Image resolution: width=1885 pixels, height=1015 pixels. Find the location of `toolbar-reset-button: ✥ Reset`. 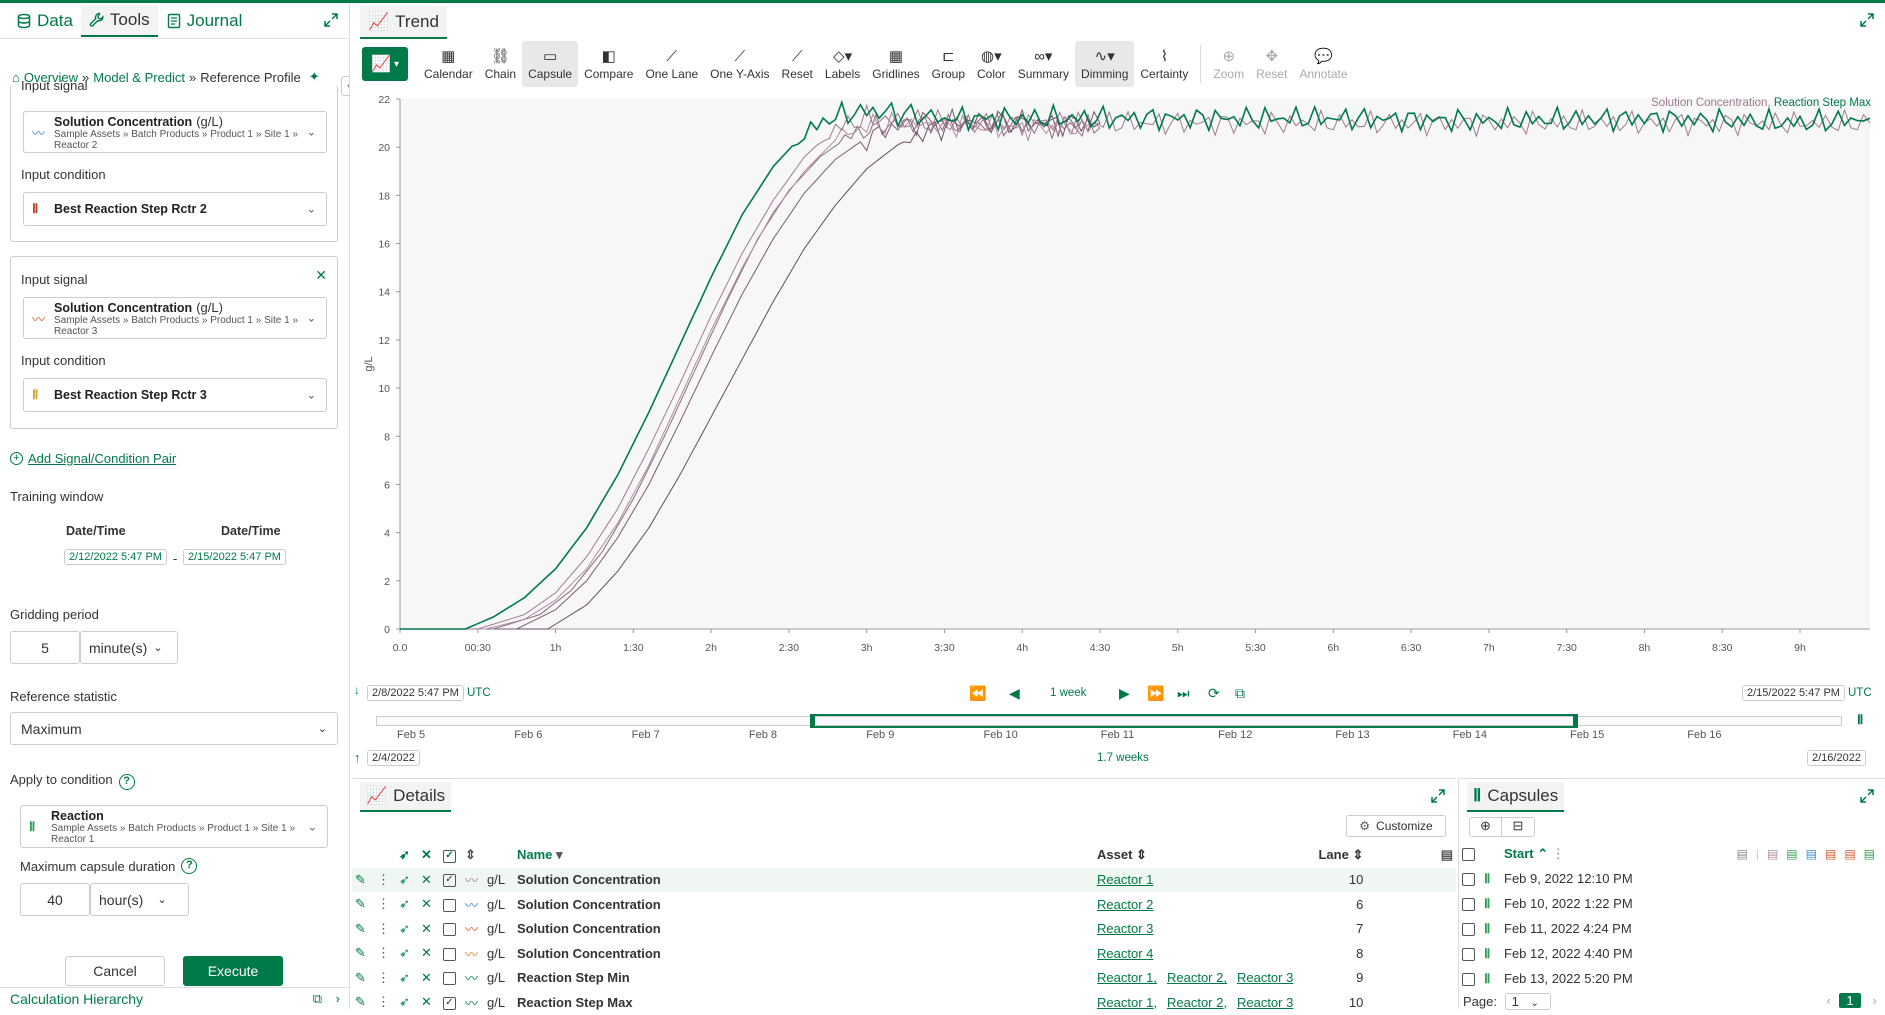

toolbar-reset-button: ✥ Reset is located at coordinates (1271, 64).